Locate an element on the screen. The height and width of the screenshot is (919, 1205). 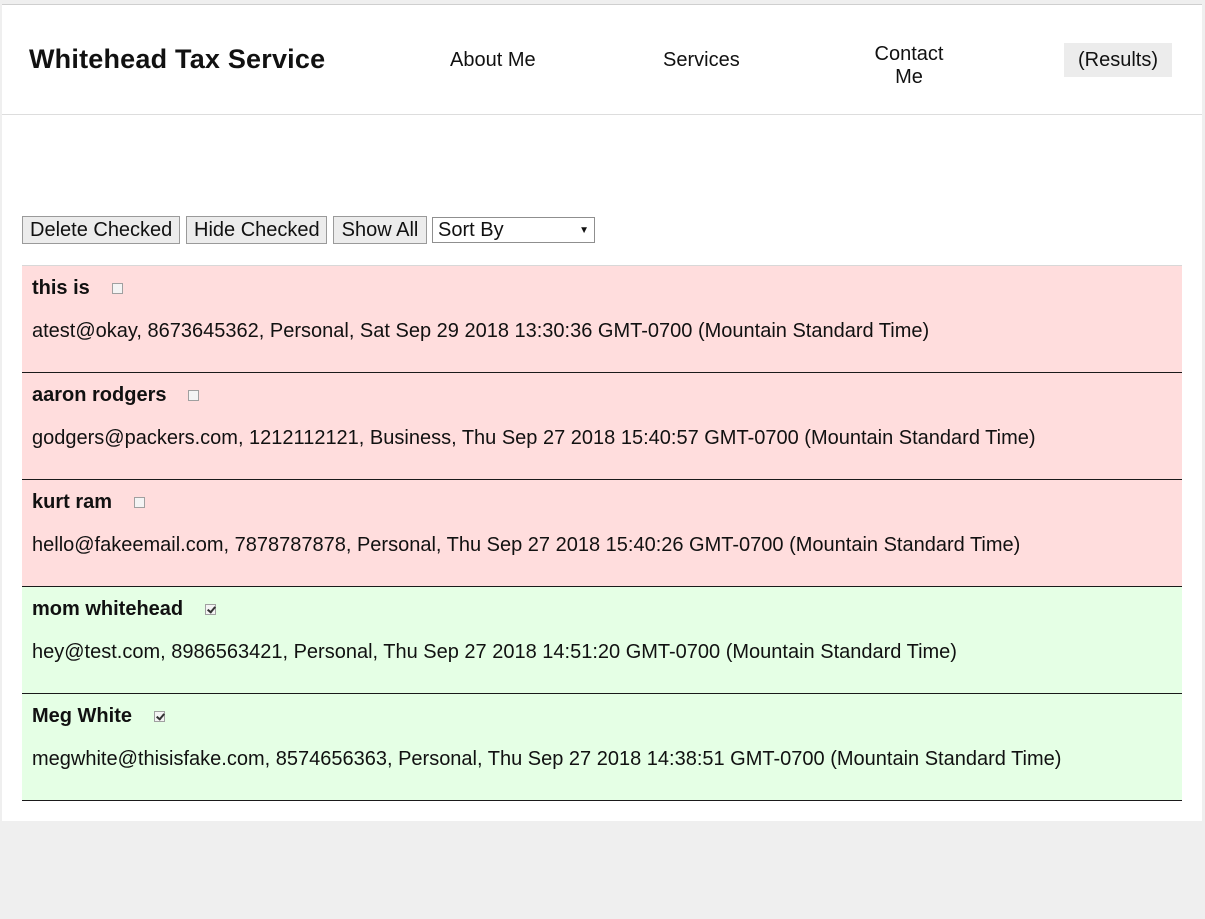
entry-name: this is is located at coordinates (61, 288).